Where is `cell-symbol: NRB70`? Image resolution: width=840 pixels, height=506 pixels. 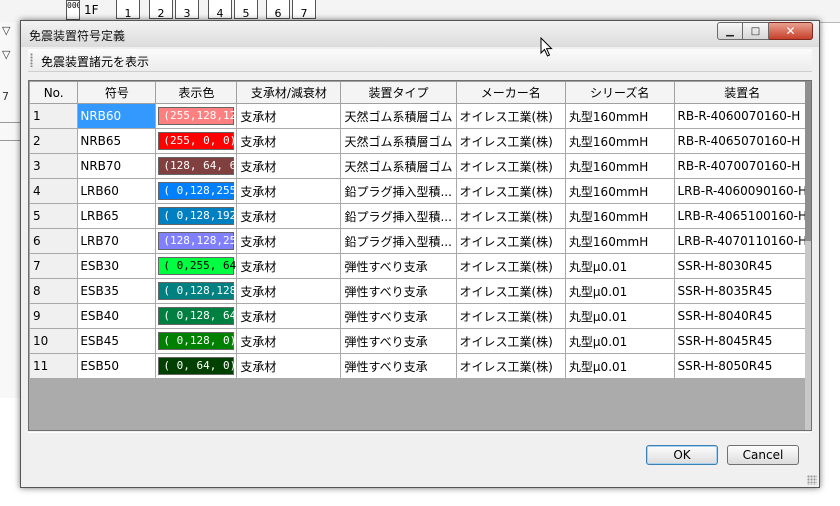 cell-symbol: NRB70 is located at coordinates (117, 166).